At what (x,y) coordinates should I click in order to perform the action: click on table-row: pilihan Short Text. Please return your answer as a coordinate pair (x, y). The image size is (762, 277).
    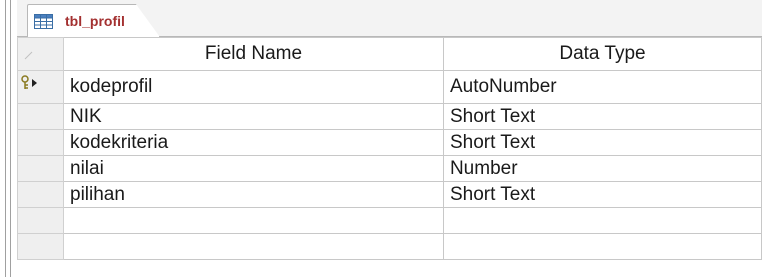
    Looking at the image, I should click on (389, 194).